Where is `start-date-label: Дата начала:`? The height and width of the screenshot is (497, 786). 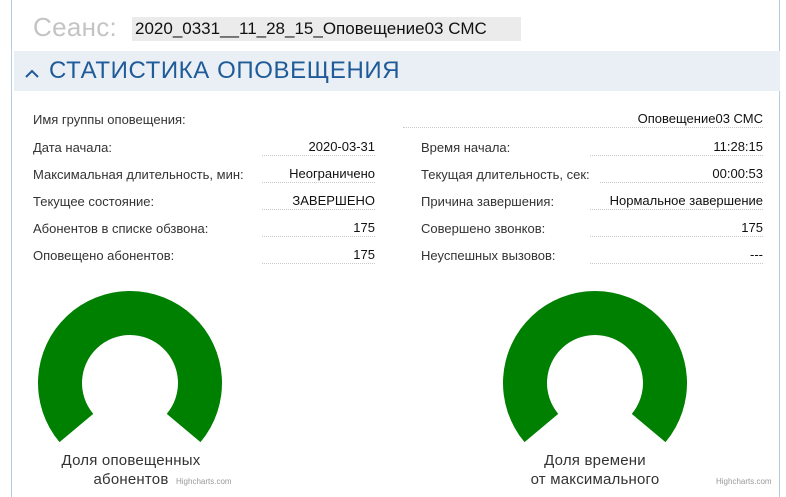 start-date-label: Дата начала: is located at coordinates (72, 147).